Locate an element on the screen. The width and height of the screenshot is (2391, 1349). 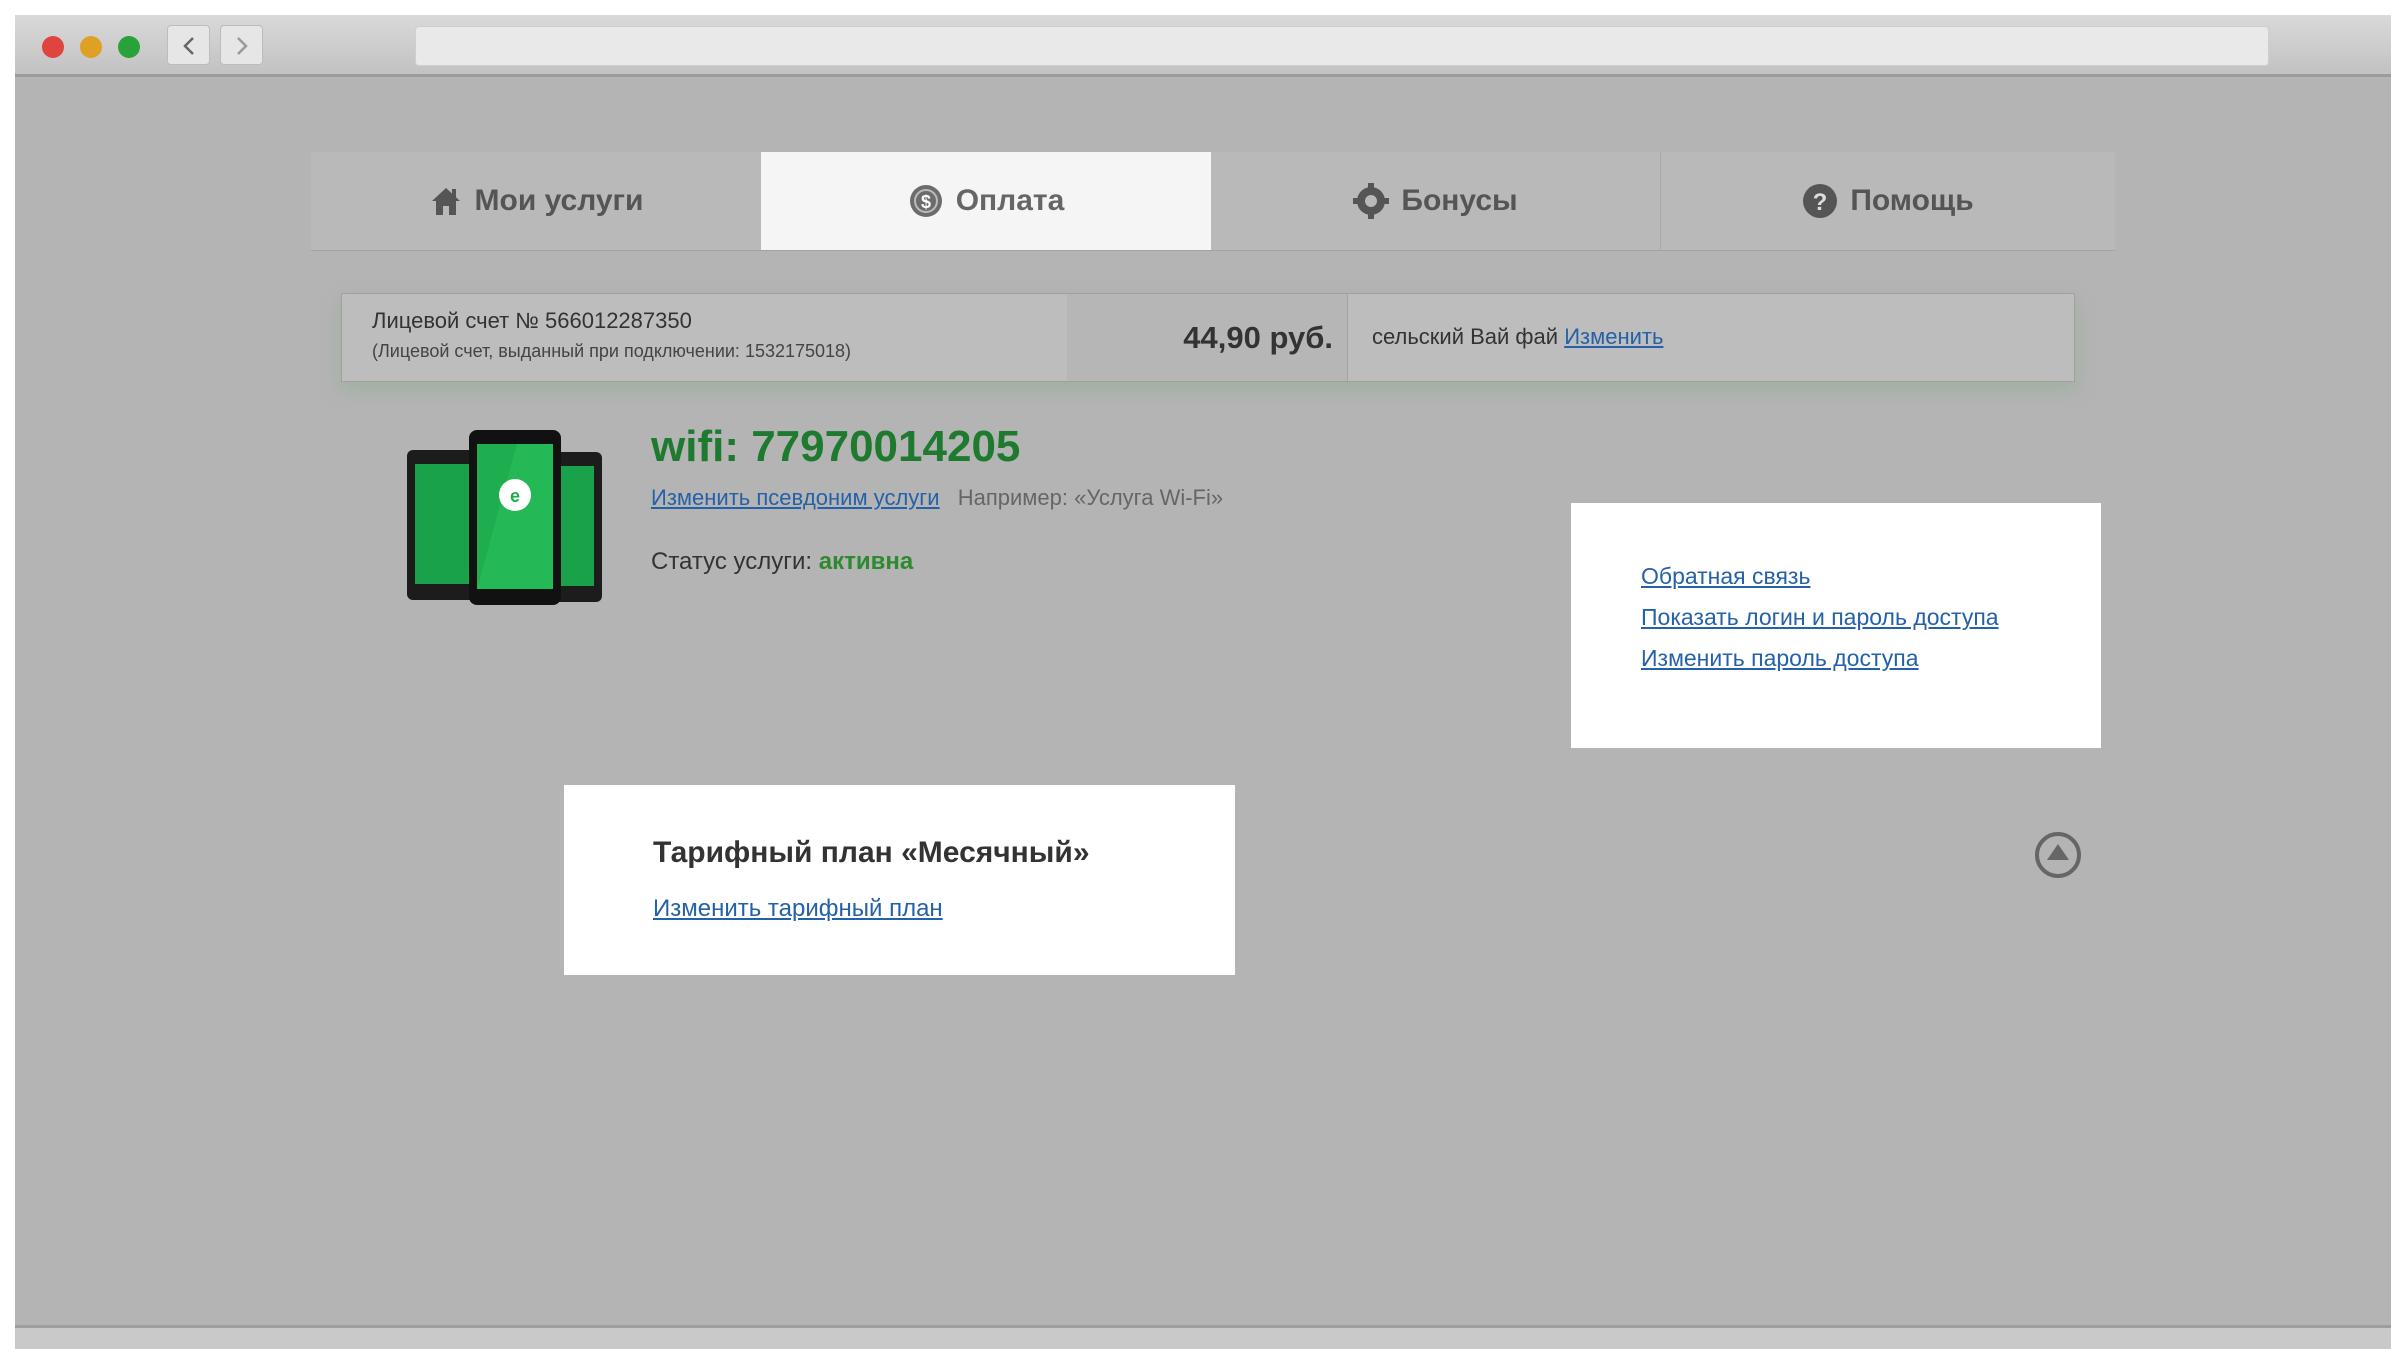
help-icon: ? is located at coordinates (1820, 201).